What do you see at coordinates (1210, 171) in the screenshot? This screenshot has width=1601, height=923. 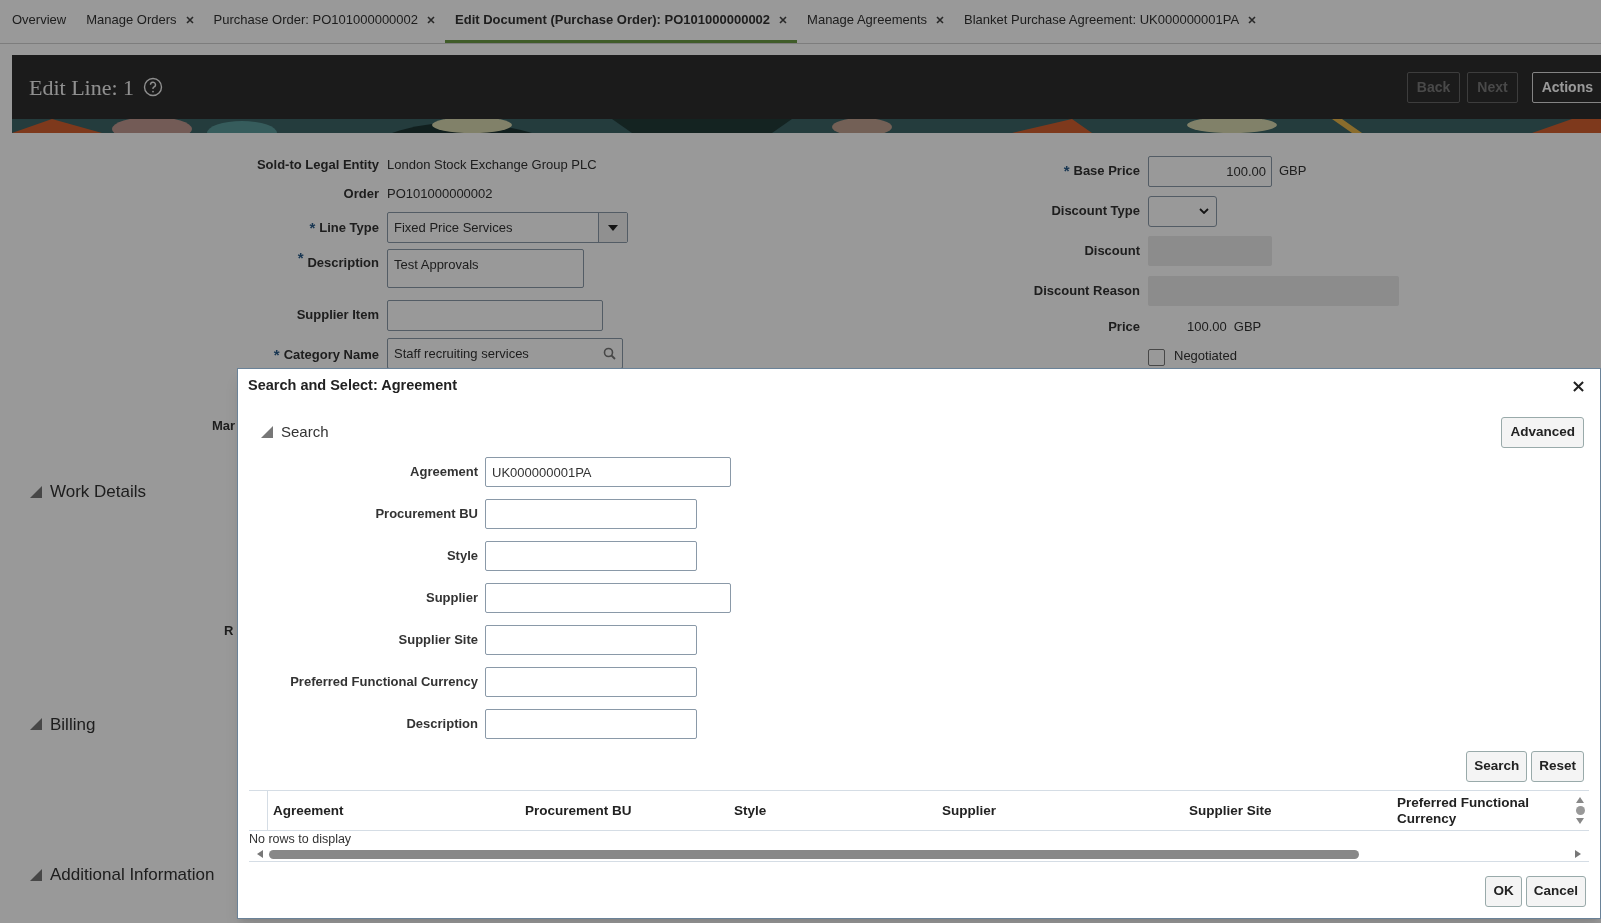 I see `price-field: 100.00` at bounding box center [1210, 171].